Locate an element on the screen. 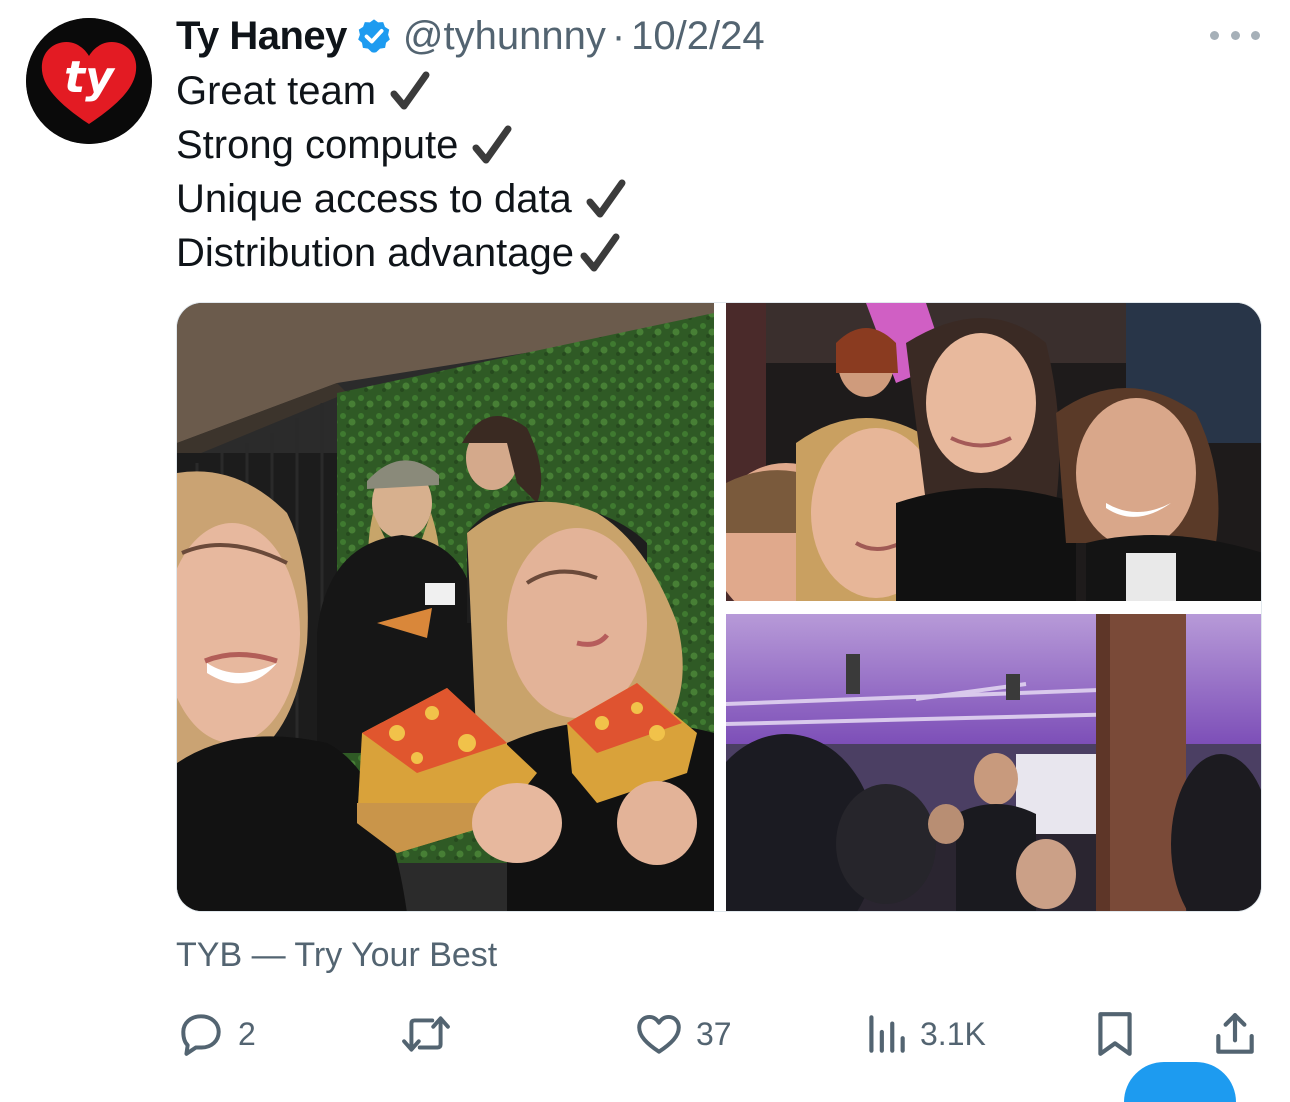  bookmark-icon is located at coordinates (1115, 1034).